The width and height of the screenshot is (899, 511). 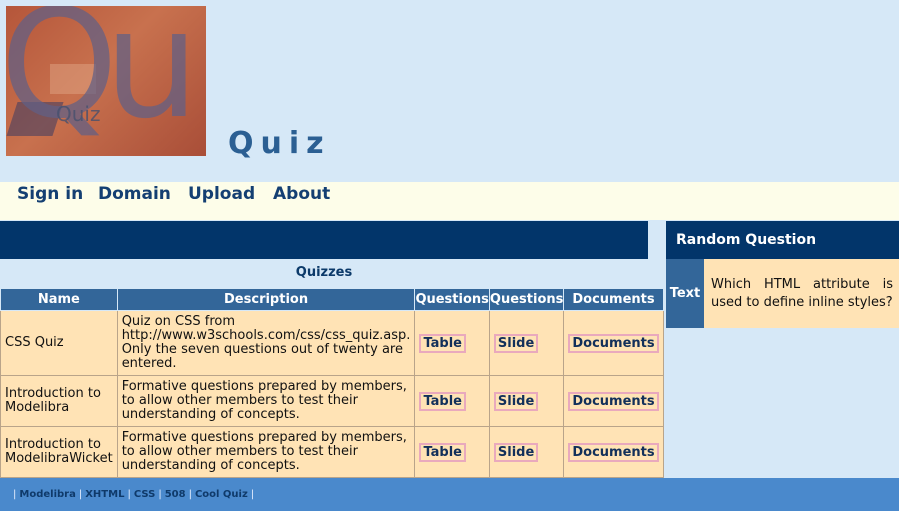 I want to click on footer-link-css: CSS, so click(x=144, y=494).